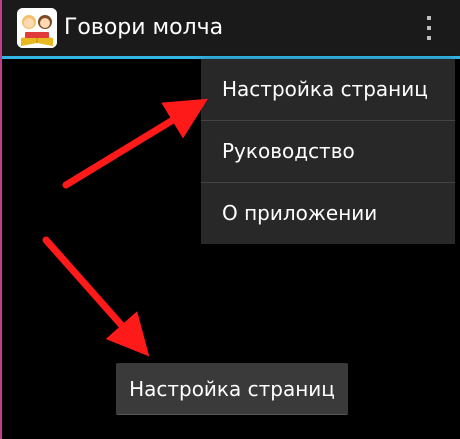 The width and height of the screenshot is (460, 439). I want to click on menu-item-label: Руководство, so click(288, 151).